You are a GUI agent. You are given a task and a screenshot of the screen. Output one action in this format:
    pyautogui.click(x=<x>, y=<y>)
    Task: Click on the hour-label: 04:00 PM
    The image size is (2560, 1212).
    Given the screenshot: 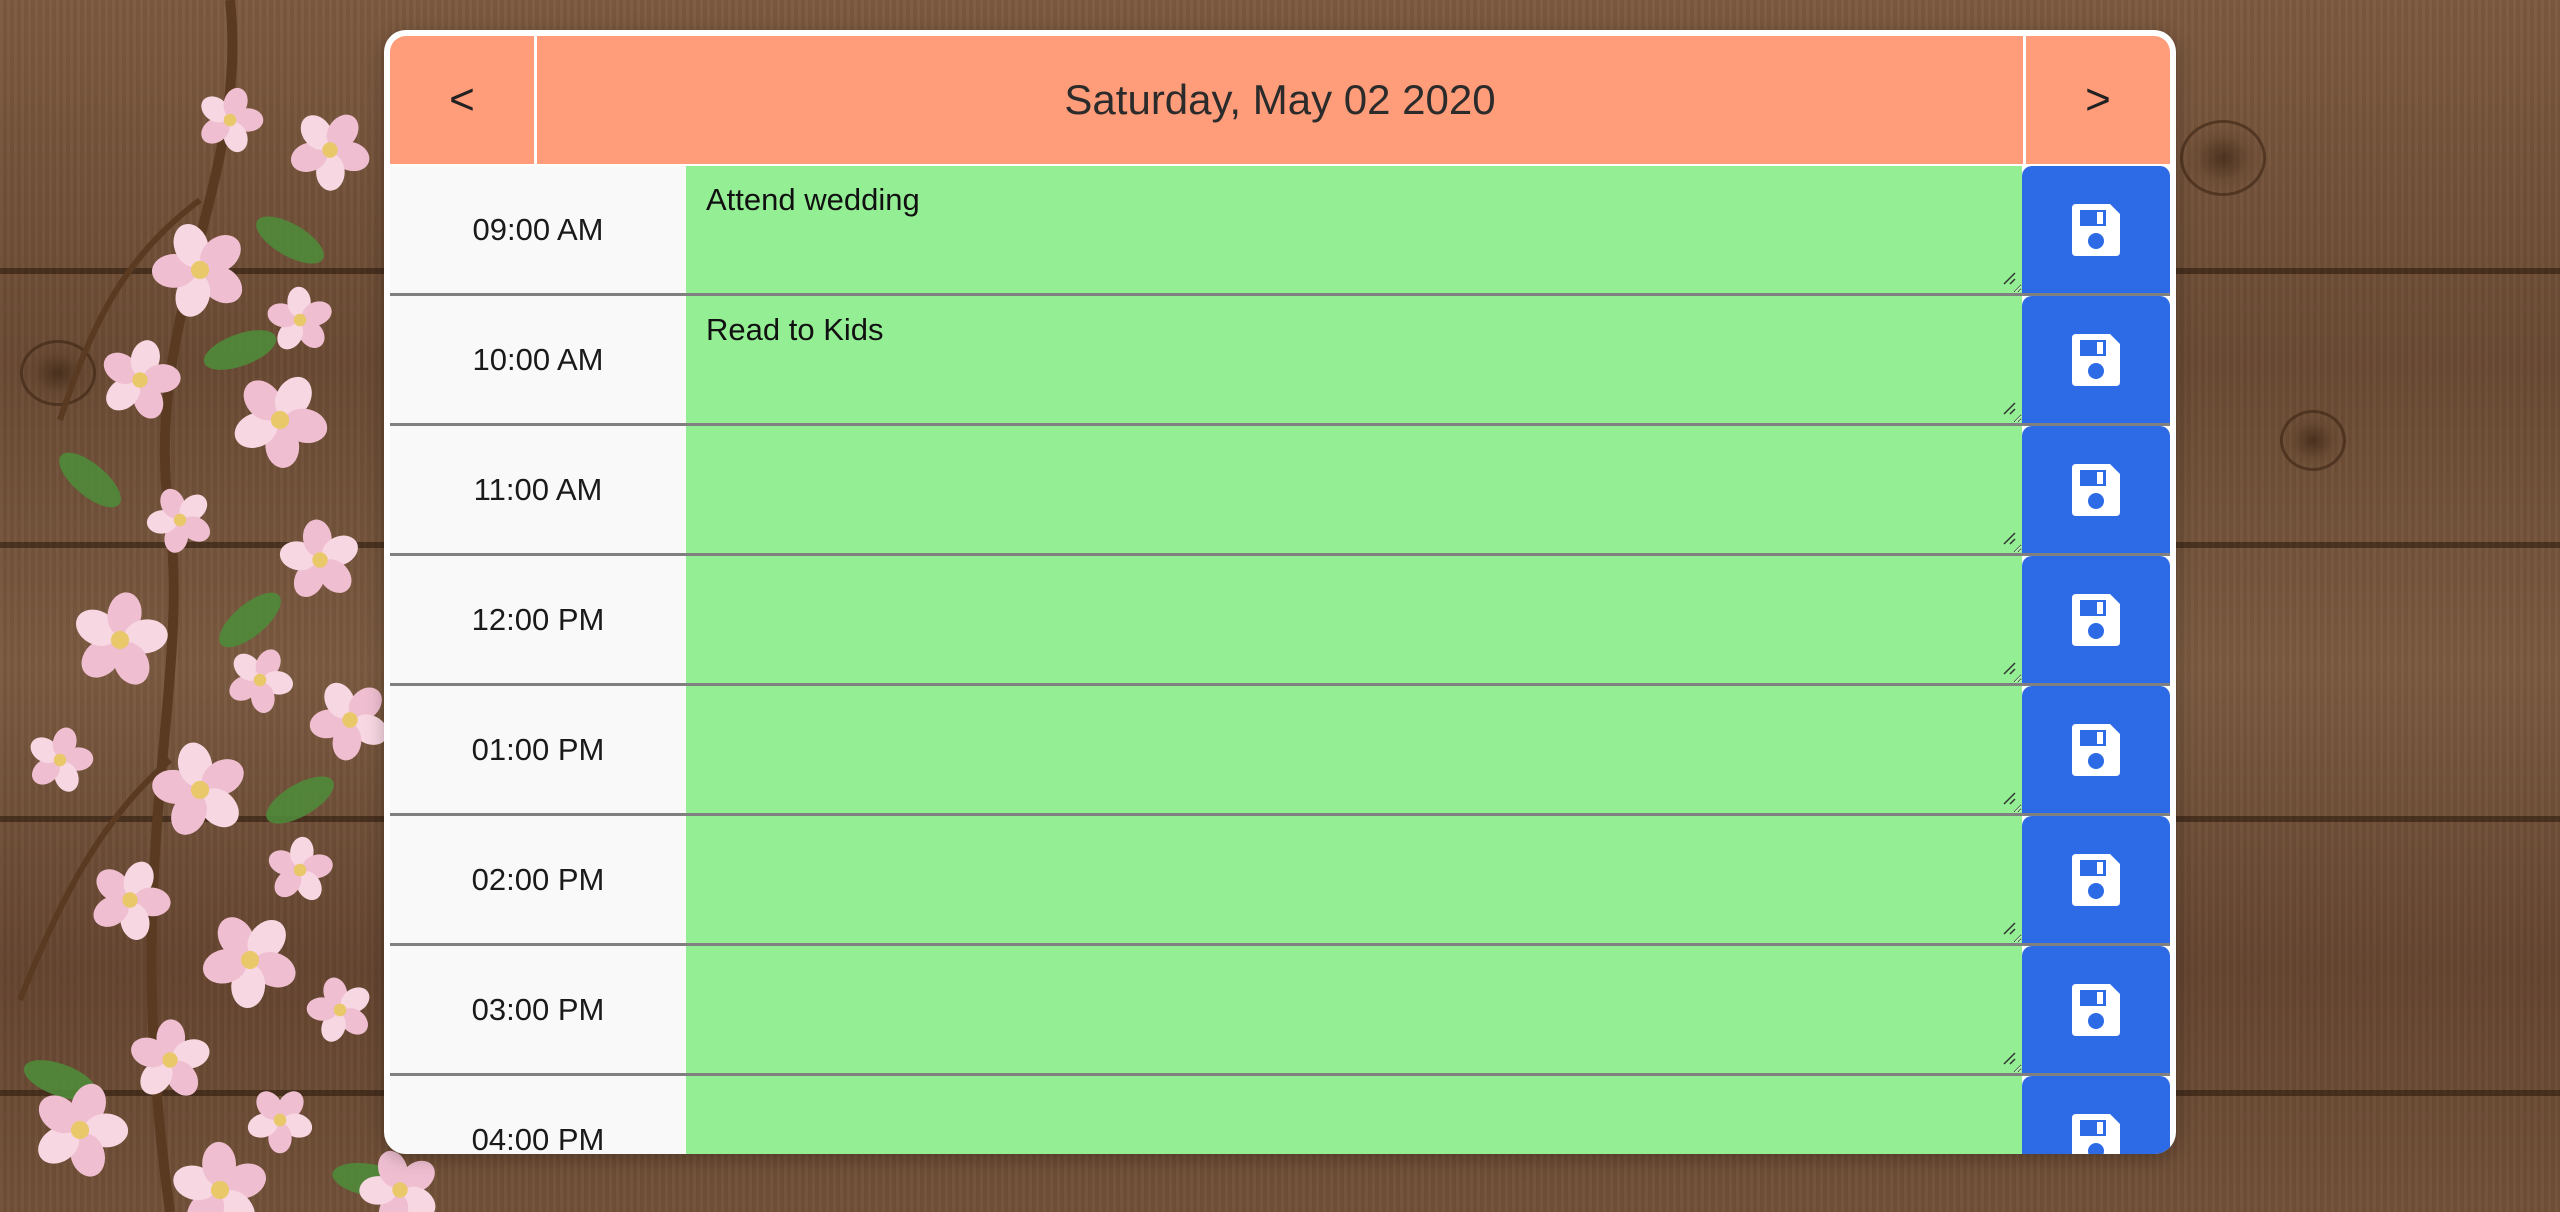 What is the action you would take?
    pyautogui.click(x=538, y=1115)
    